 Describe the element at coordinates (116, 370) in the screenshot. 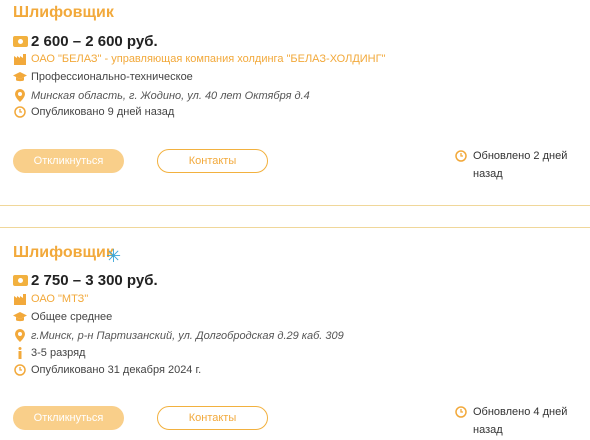

I see `published-text: Опубликовано 31 декабря 2024 г.` at that location.